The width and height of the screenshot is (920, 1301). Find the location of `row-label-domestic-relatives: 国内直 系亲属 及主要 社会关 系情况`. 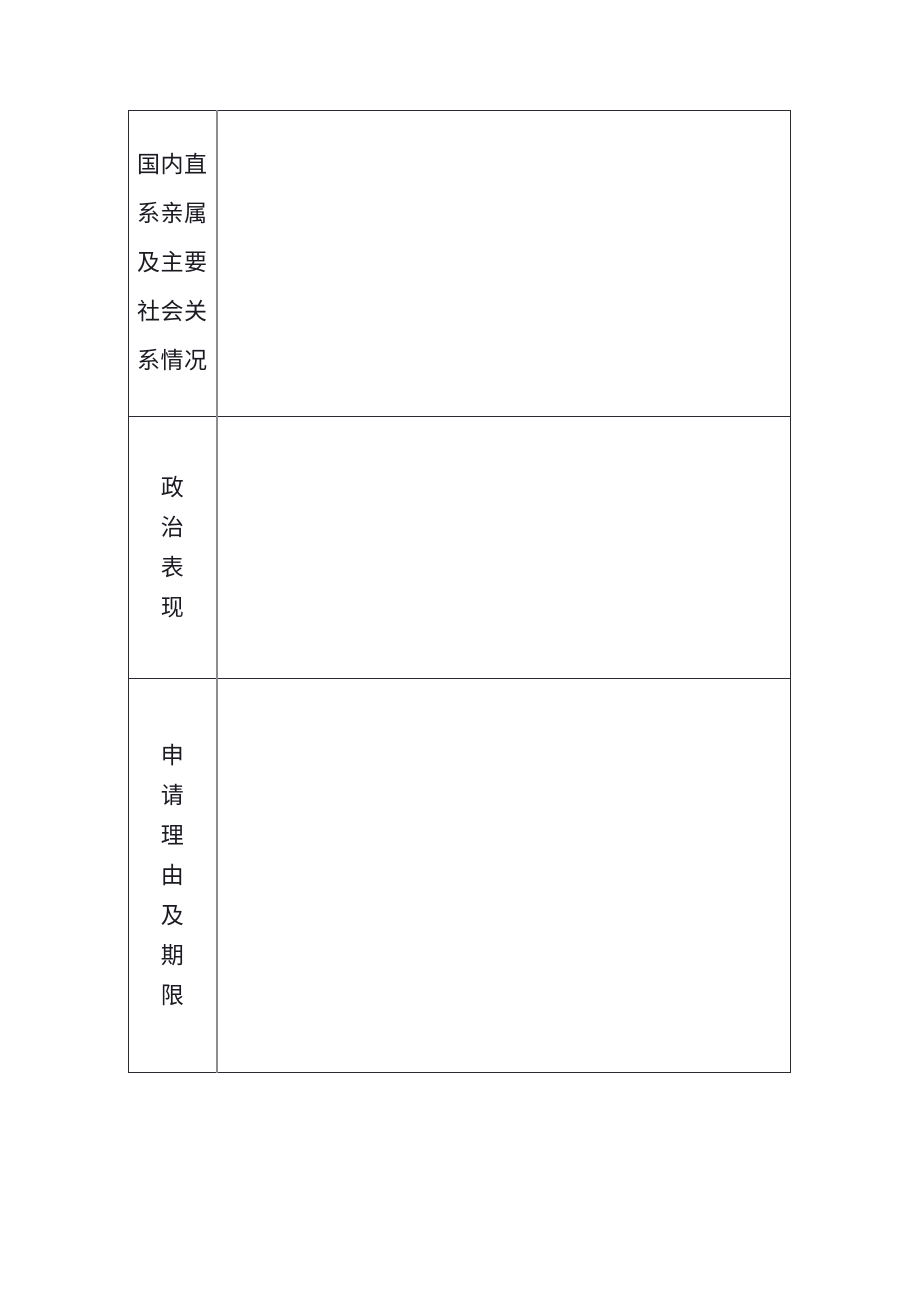

row-label-domestic-relatives: 国内直 系亲属 及主要 社会关 系情况 is located at coordinates (173, 263).